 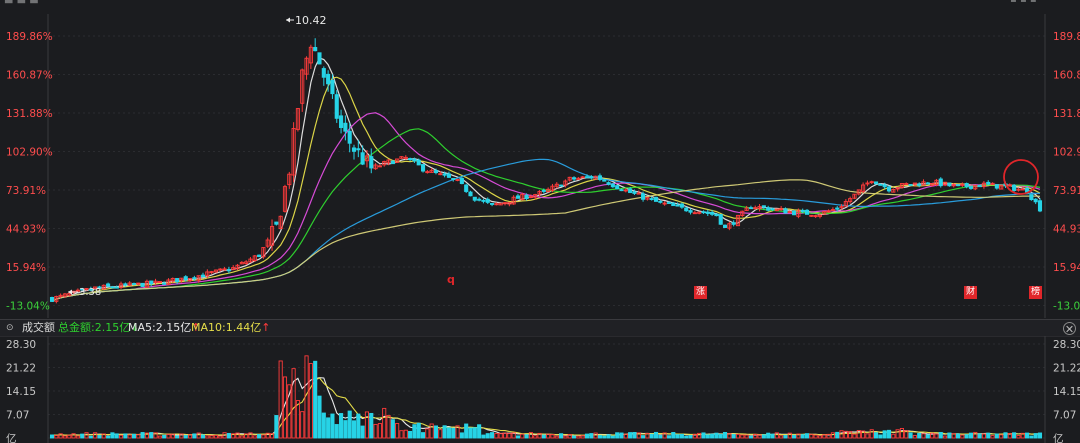 I want to click on marker-zhang: 涨, so click(x=700, y=292).